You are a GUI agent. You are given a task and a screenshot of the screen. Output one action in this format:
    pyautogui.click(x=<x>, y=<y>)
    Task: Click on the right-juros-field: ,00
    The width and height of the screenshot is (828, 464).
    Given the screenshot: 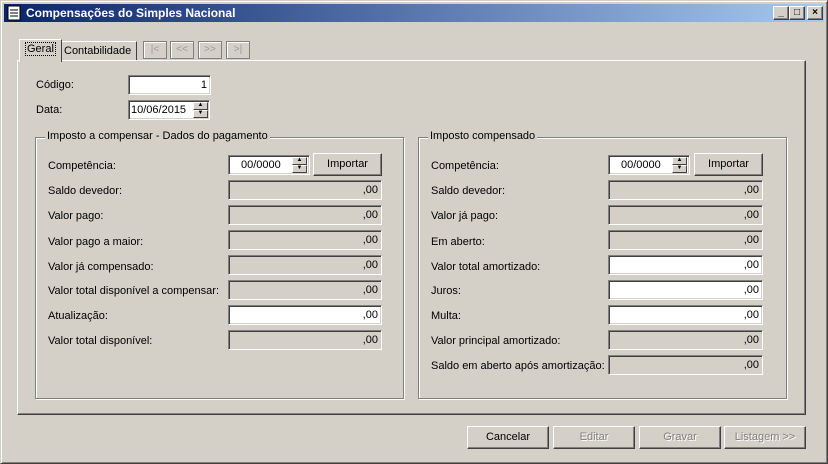 What is the action you would take?
    pyautogui.click(x=685, y=290)
    